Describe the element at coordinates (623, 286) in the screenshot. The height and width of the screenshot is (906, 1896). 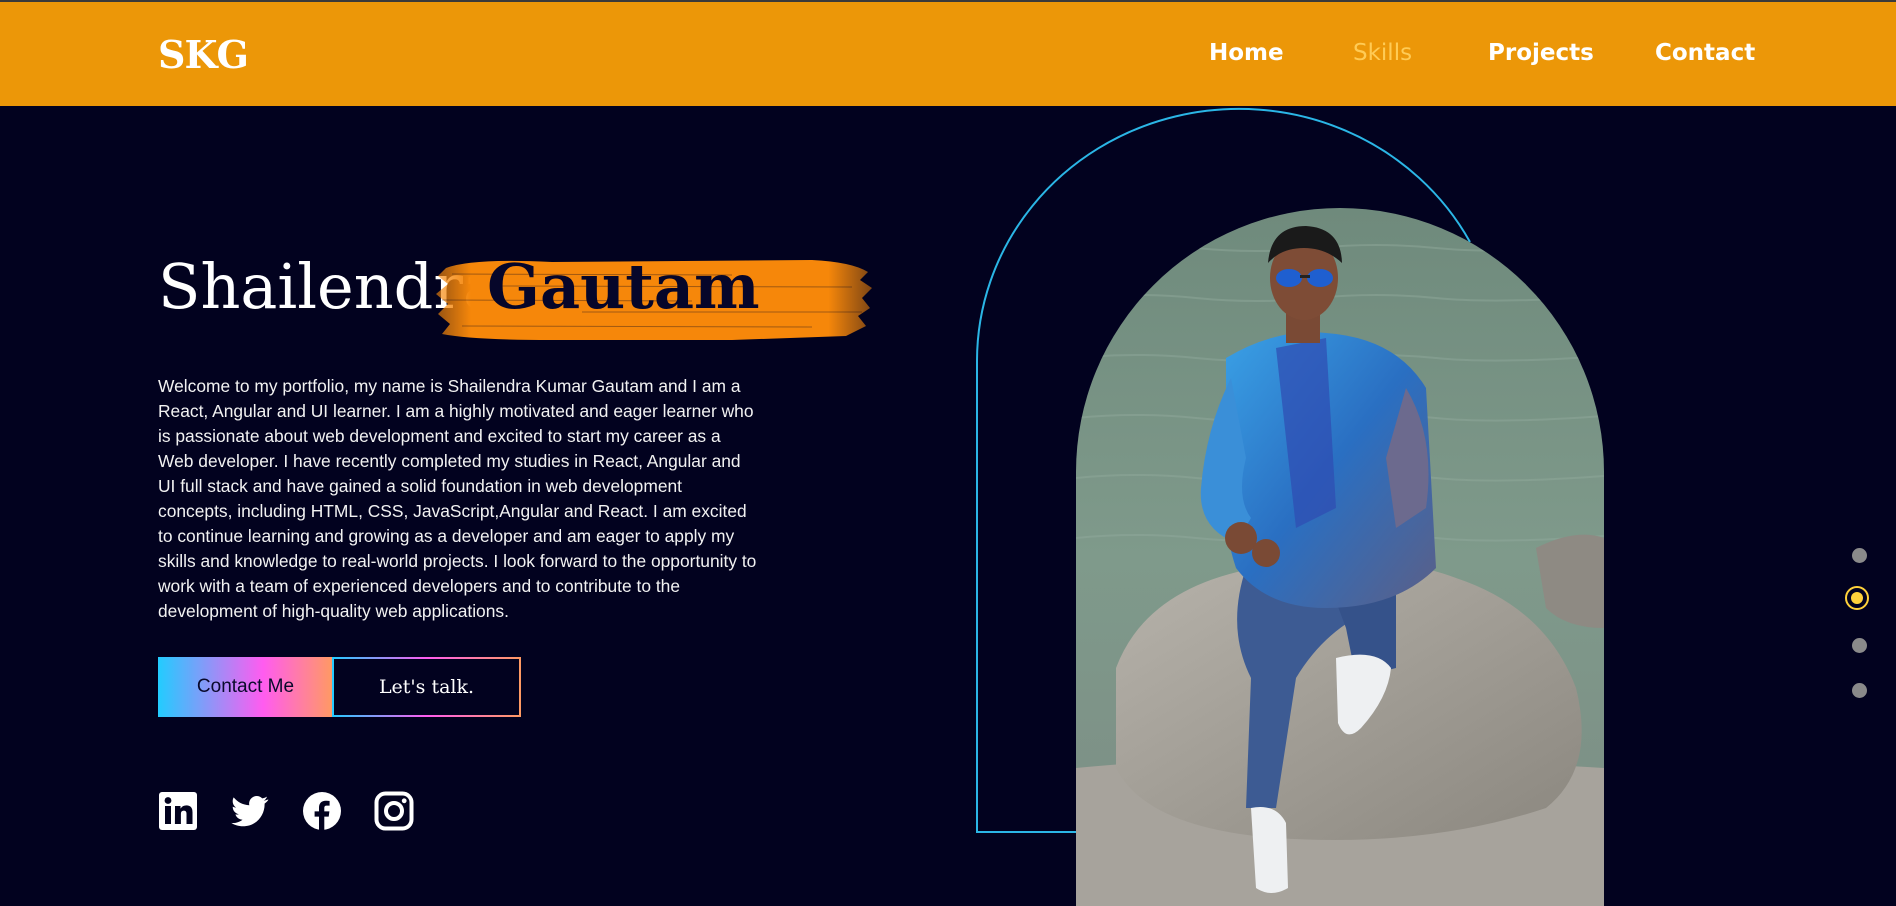
I see `hero-last-name: Gautam` at that location.